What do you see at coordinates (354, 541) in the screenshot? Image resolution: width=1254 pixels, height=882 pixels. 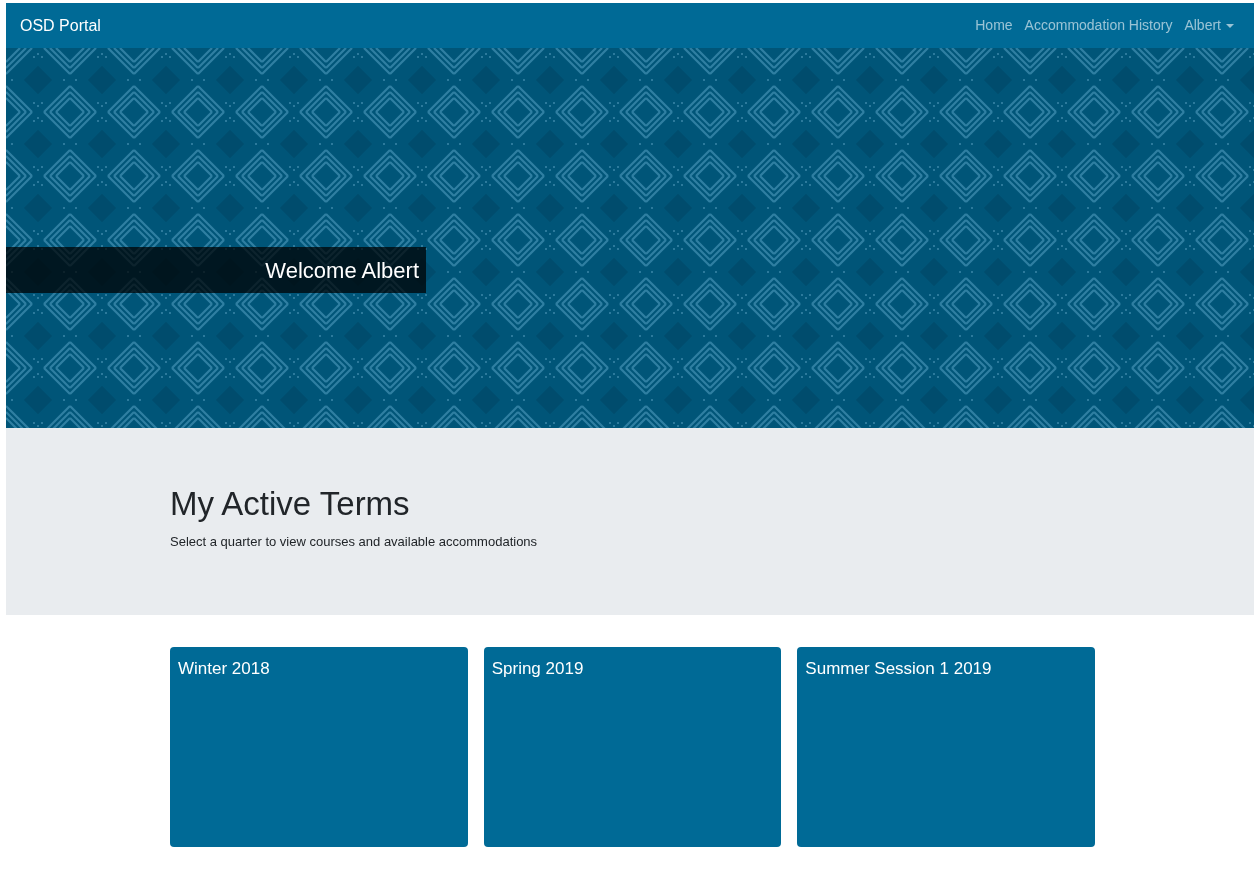 I see `page-subtitle: Select a quarter to view courses and available accommodations` at bounding box center [354, 541].